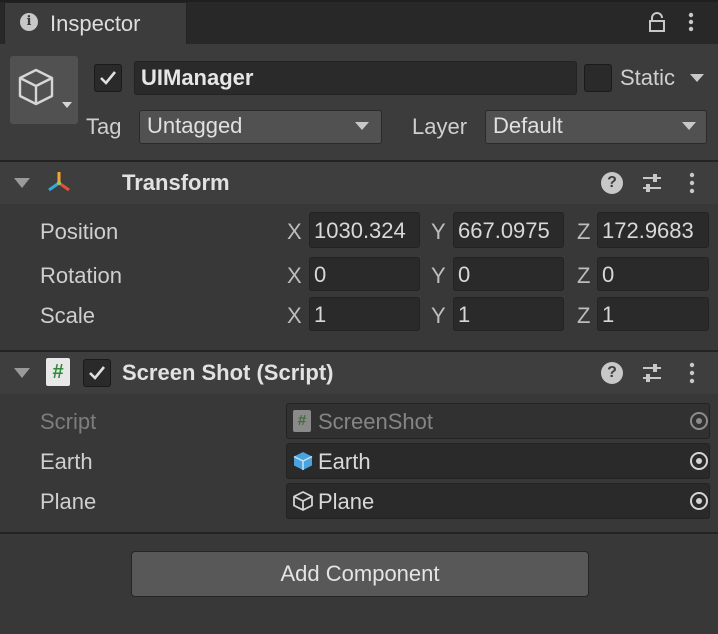 The width and height of the screenshot is (718, 634). I want to click on layer-dropdown: Default, so click(596, 127).